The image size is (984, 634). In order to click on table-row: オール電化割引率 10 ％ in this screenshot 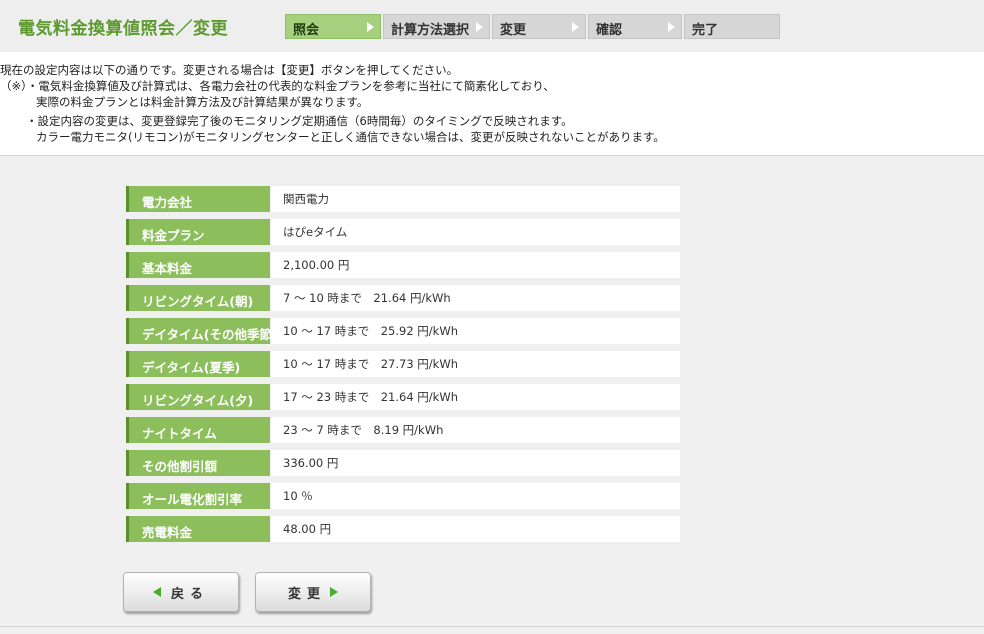, I will do `click(403, 496)`.